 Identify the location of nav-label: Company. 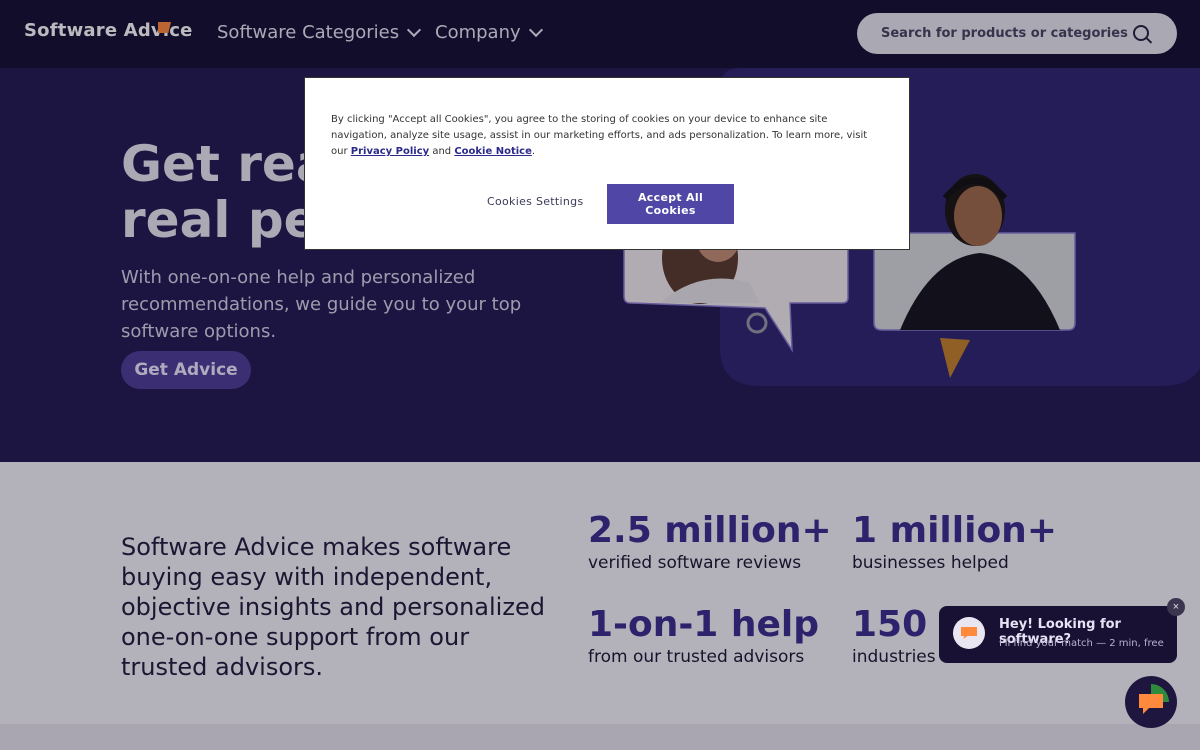
(478, 32).